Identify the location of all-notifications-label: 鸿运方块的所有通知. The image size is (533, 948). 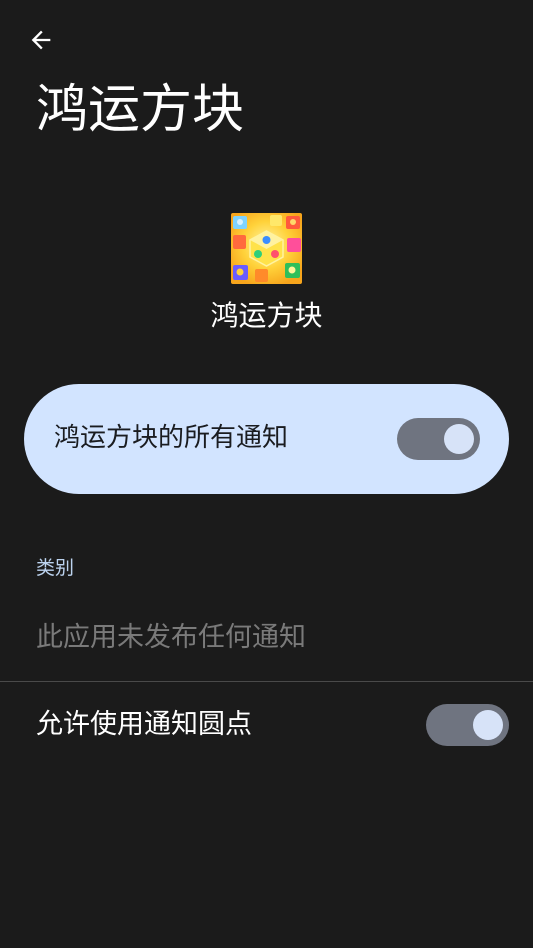
(171, 438).